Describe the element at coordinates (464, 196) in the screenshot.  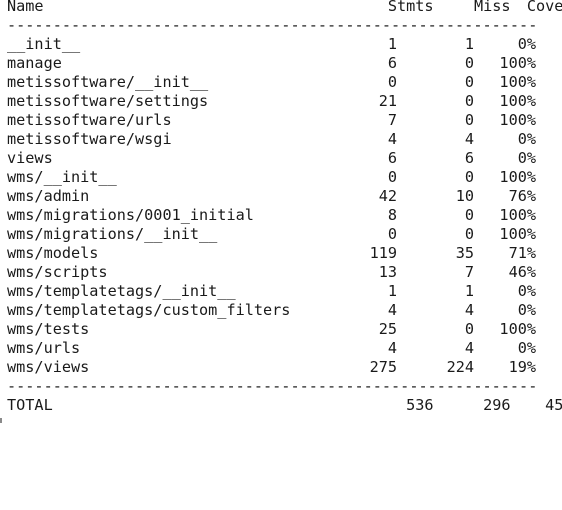
I see `row-miss: 10` at that location.